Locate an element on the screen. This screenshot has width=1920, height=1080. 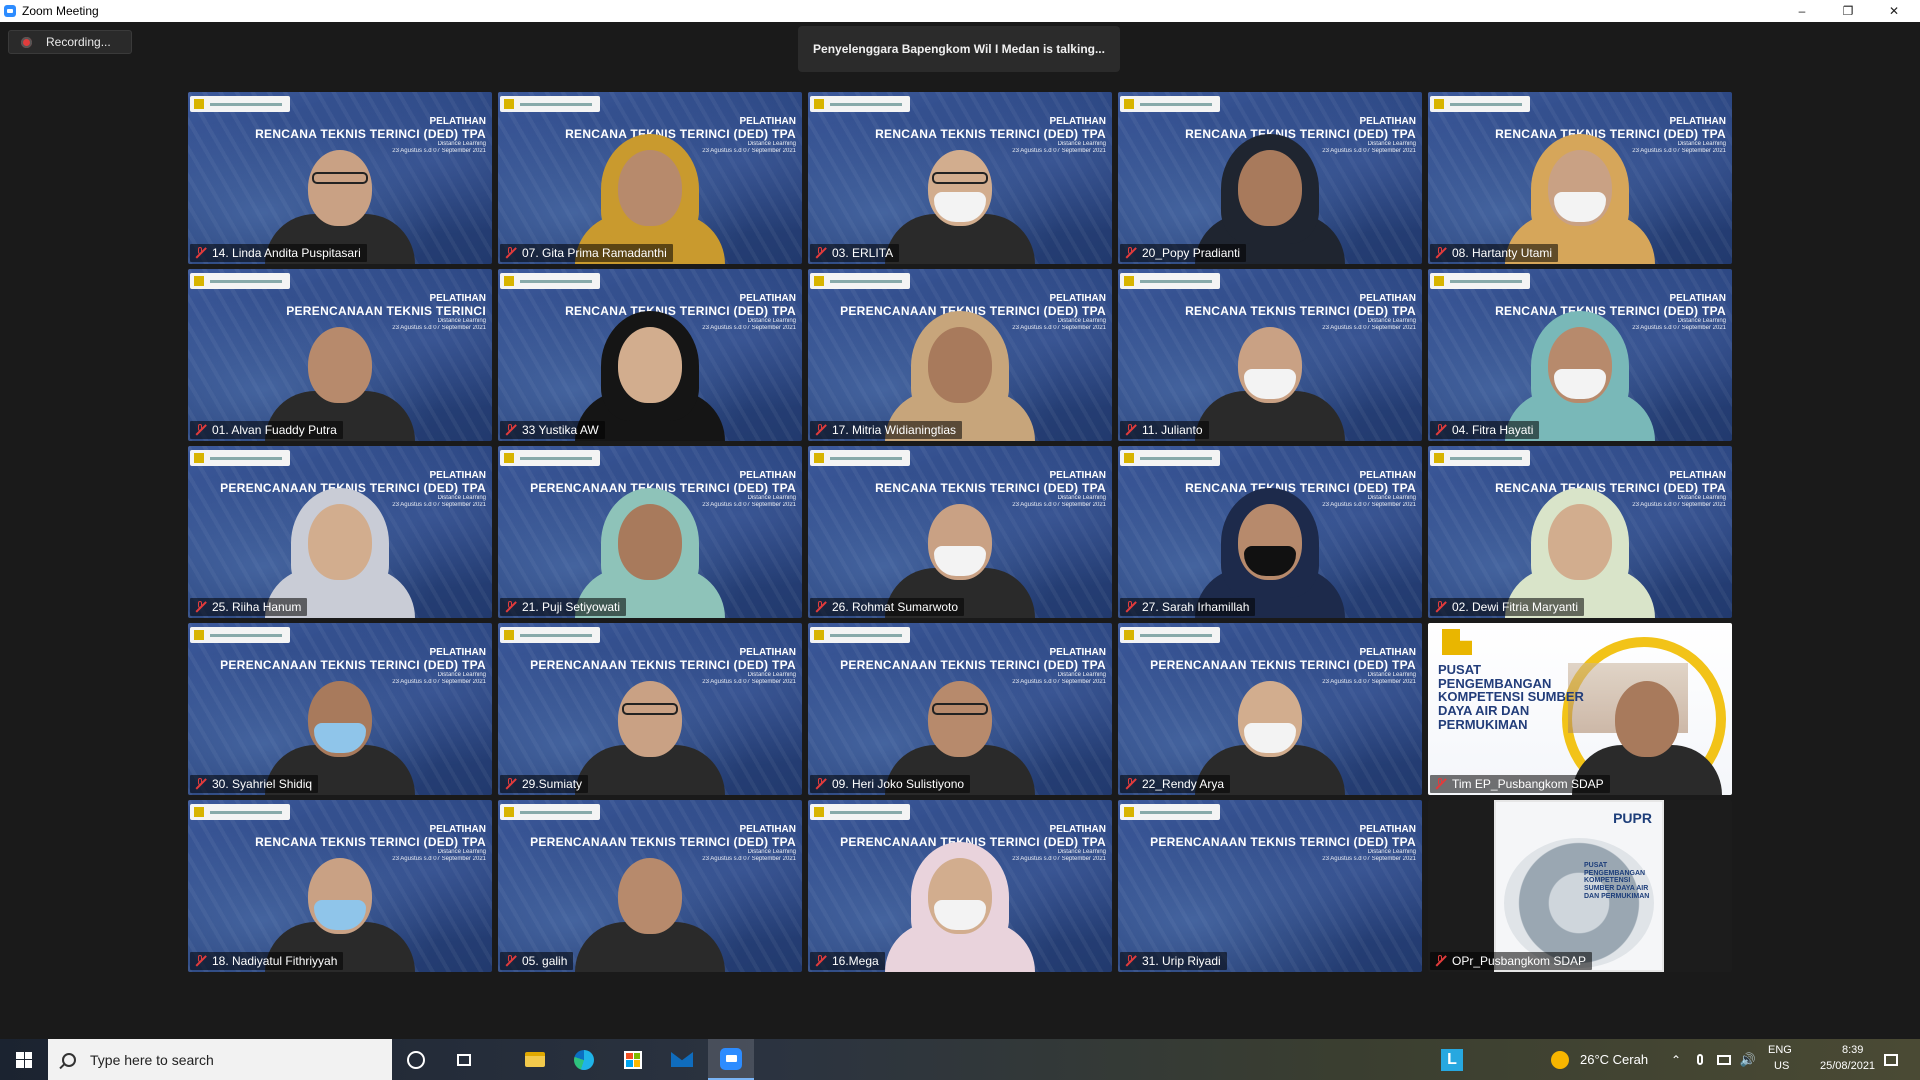
file-explorer-button is located at coordinates (535, 1059).